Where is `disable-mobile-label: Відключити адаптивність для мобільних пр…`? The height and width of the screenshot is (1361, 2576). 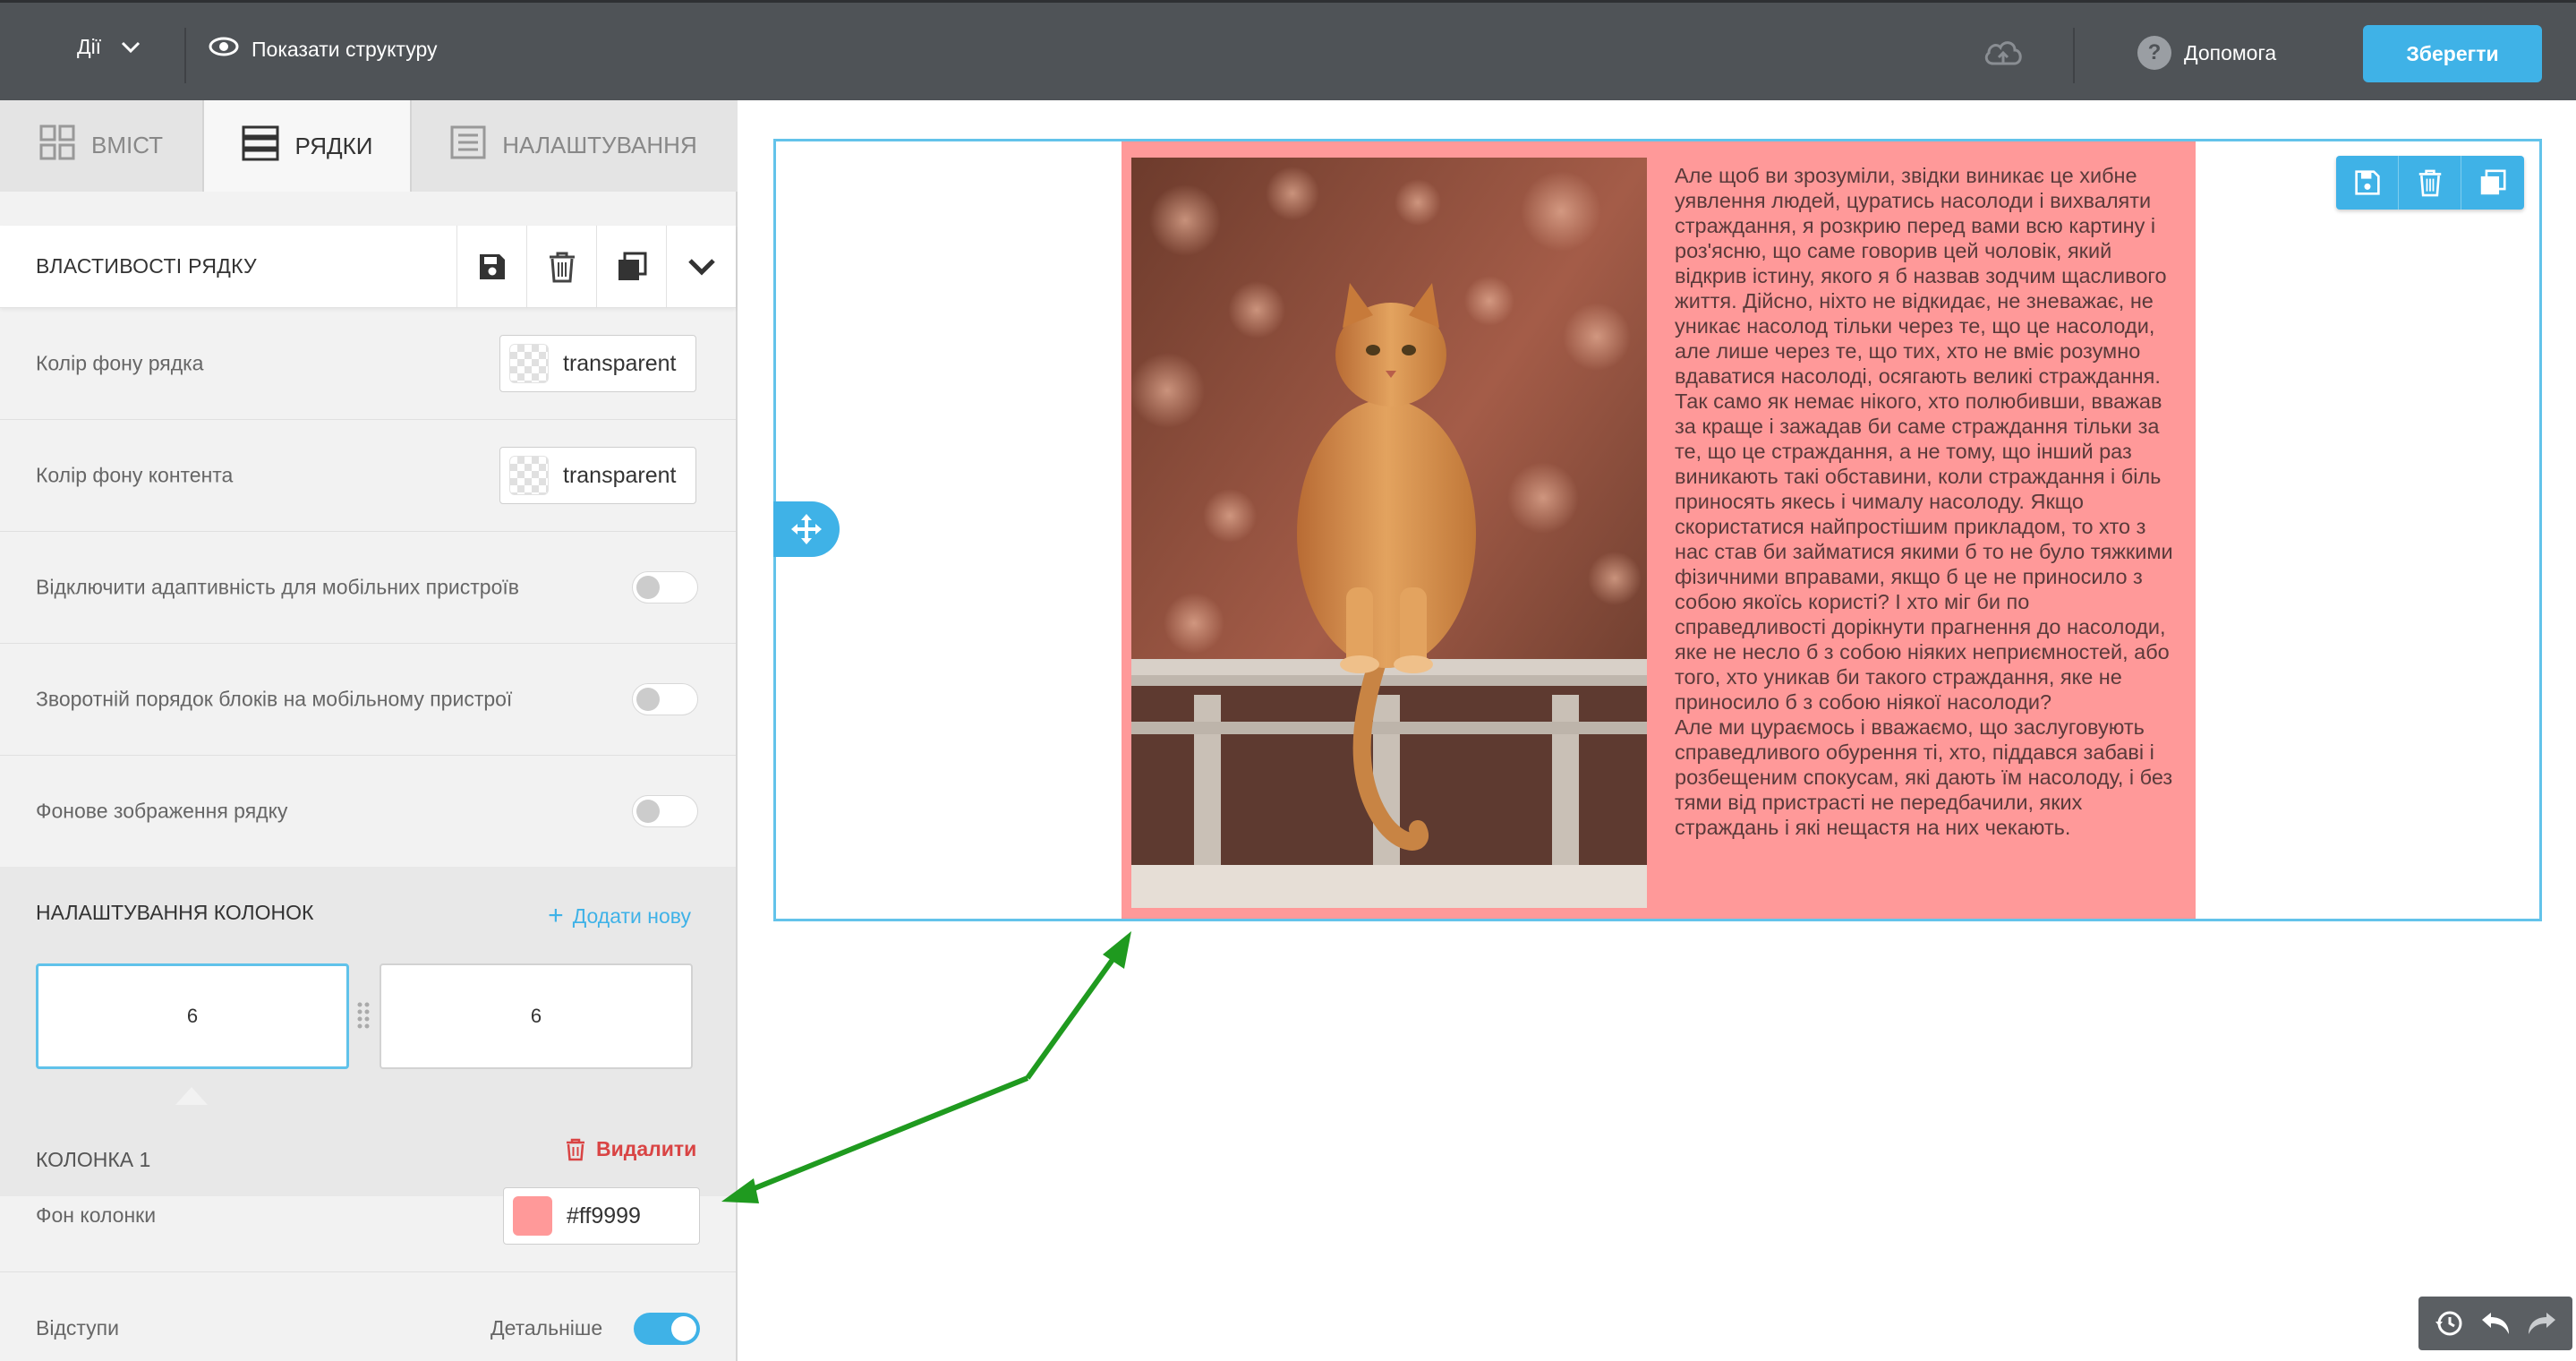
disable-mobile-label: Відключити адаптивність для мобільних пр… is located at coordinates (277, 587).